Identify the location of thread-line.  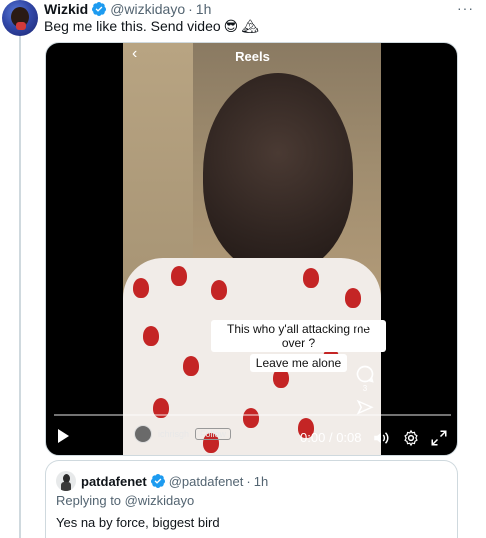
(20, 287).